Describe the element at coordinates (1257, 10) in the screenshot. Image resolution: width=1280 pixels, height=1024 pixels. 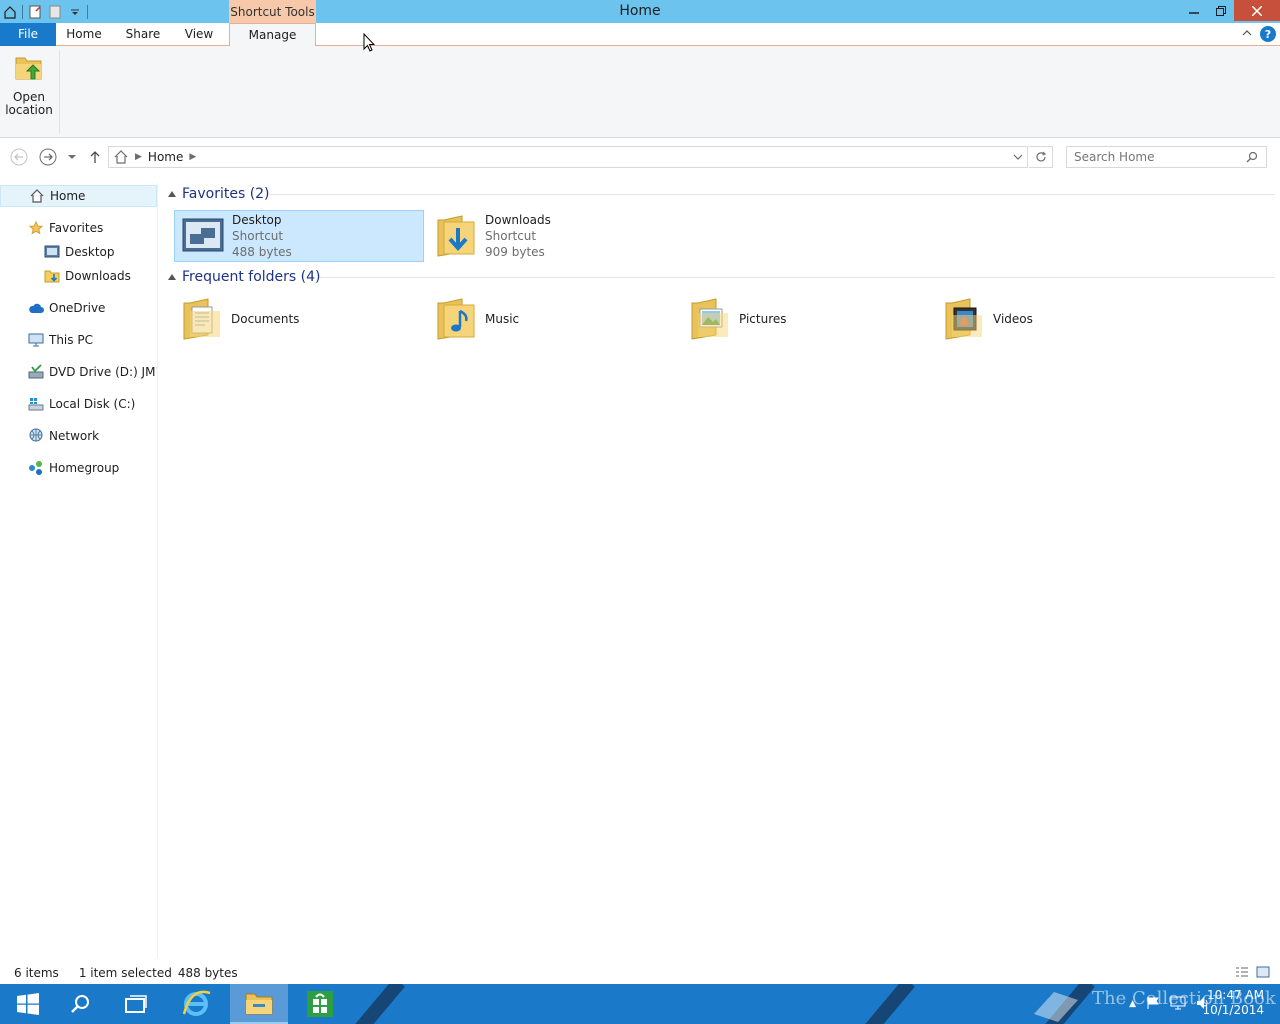
I see `close-button` at that location.